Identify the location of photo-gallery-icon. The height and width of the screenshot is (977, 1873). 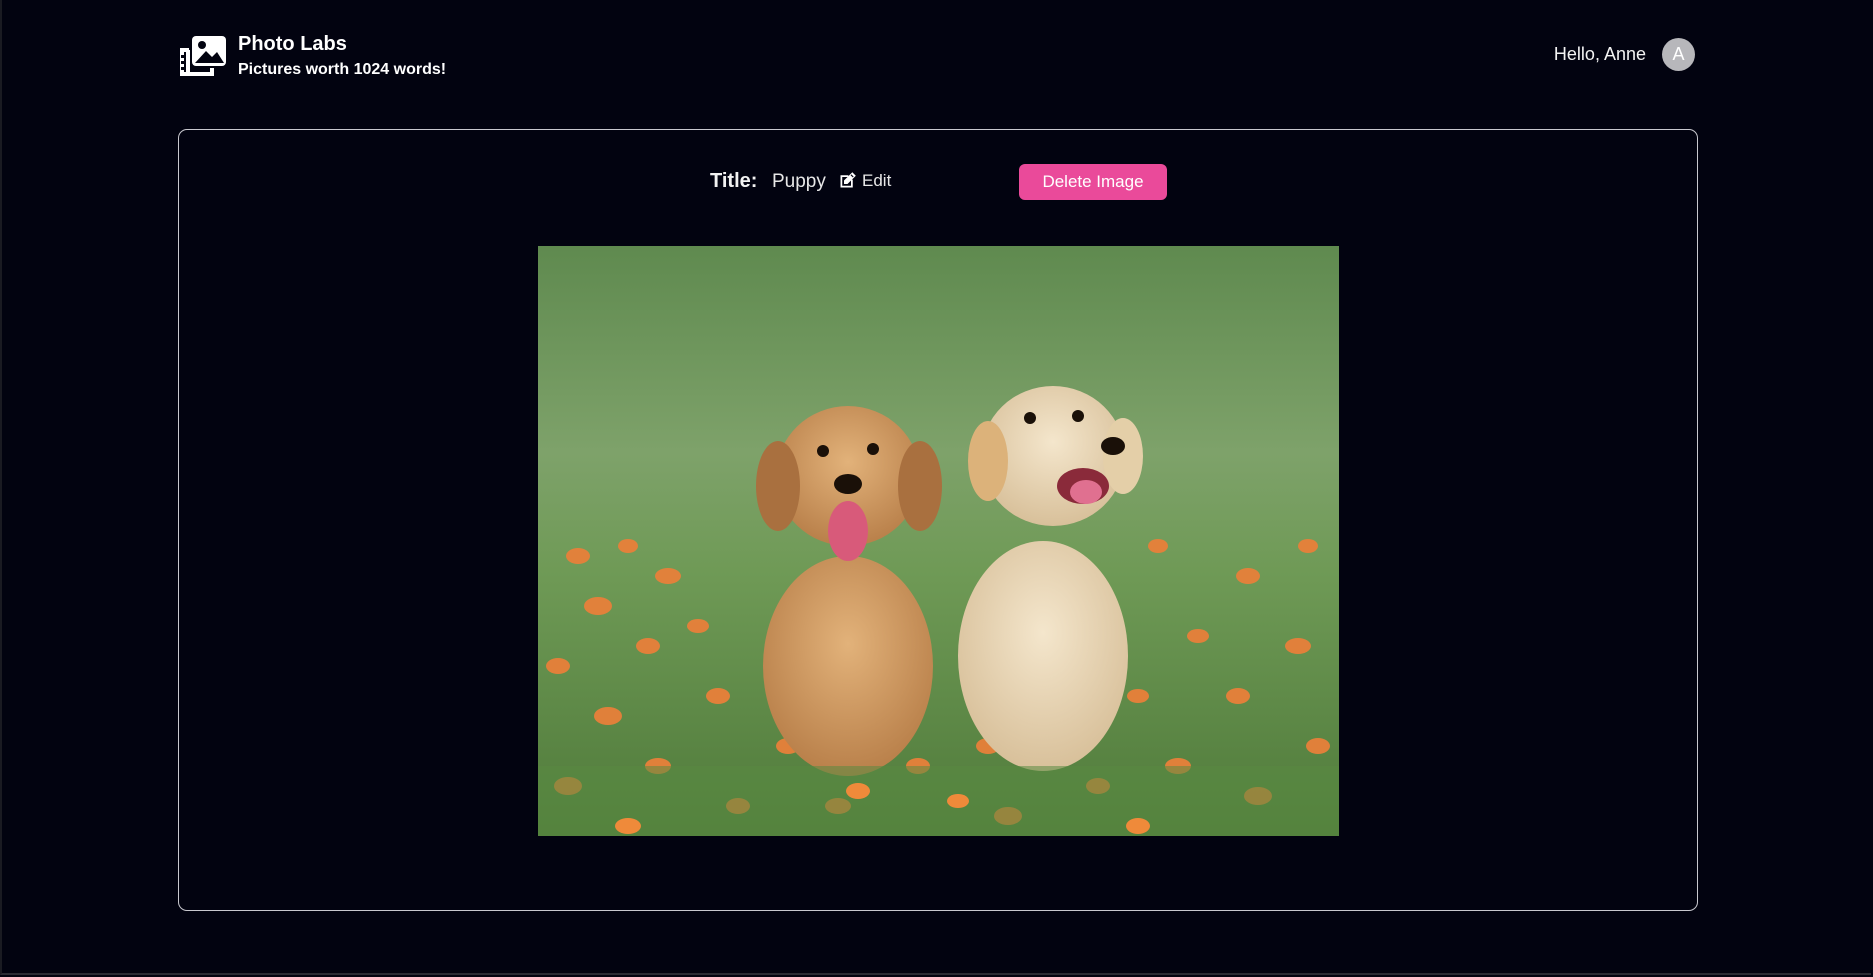
(203, 56).